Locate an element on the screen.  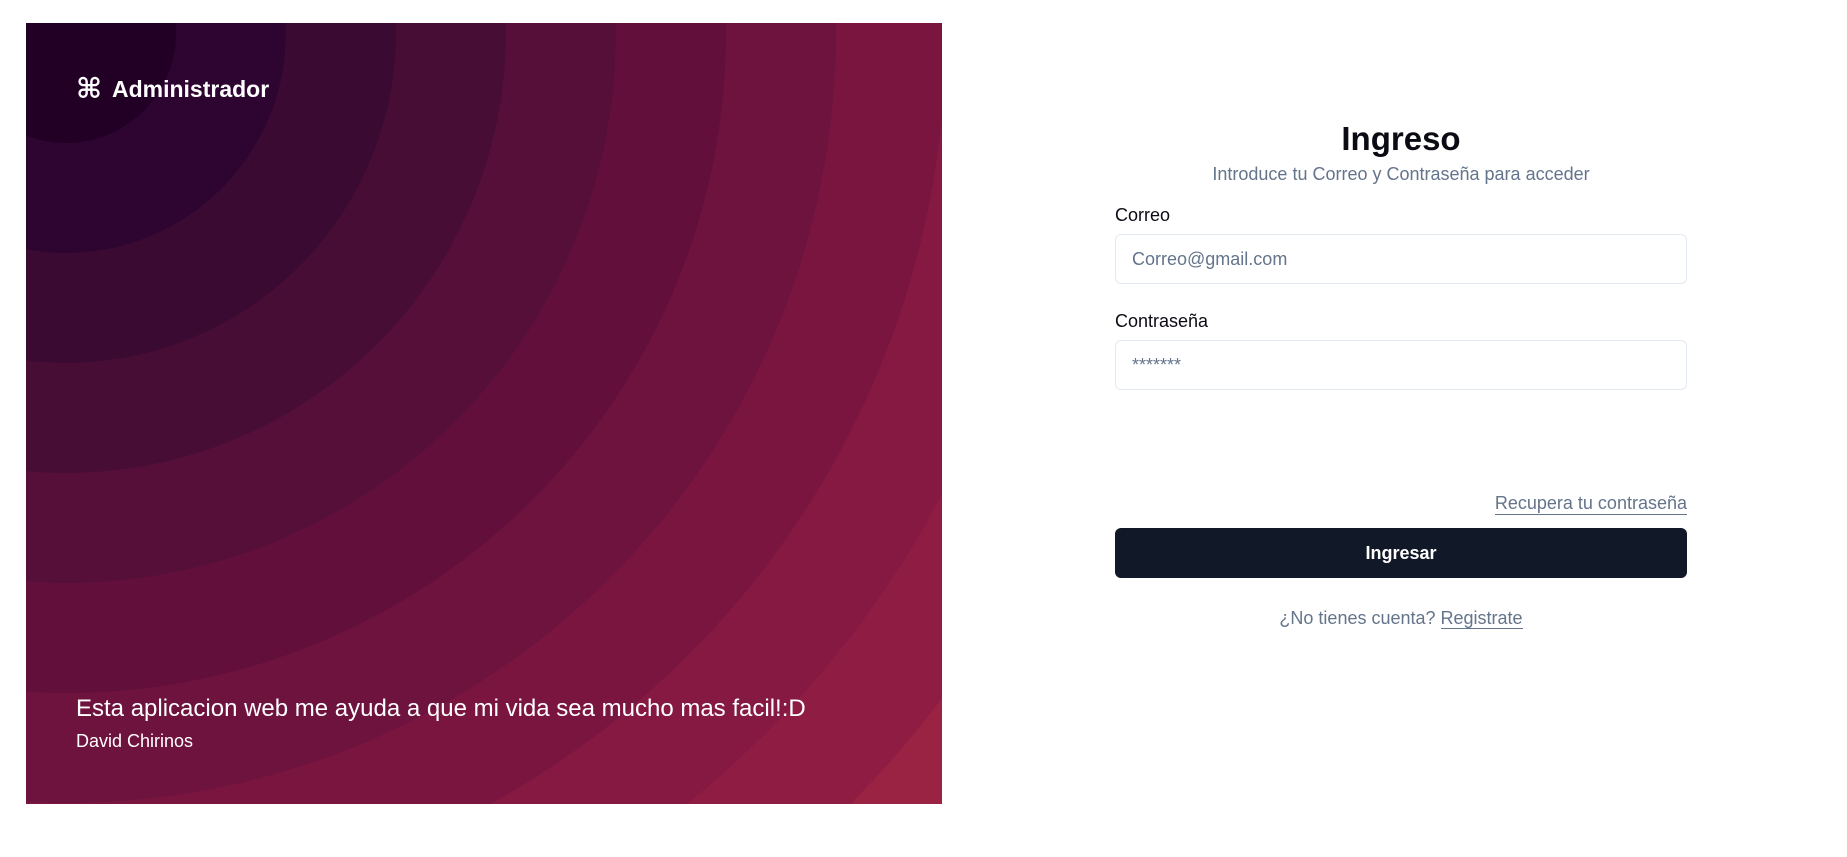
password-field is located at coordinates (1401, 365).